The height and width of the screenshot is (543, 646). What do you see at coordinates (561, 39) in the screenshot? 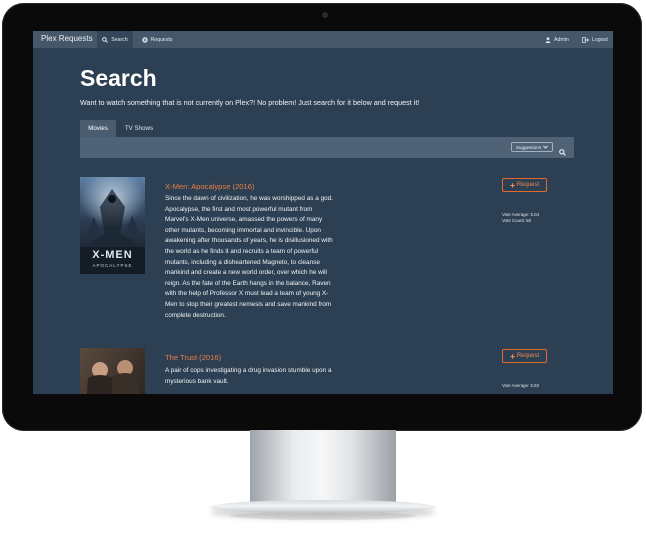
I see `nav-admin-label: Admin` at bounding box center [561, 39].